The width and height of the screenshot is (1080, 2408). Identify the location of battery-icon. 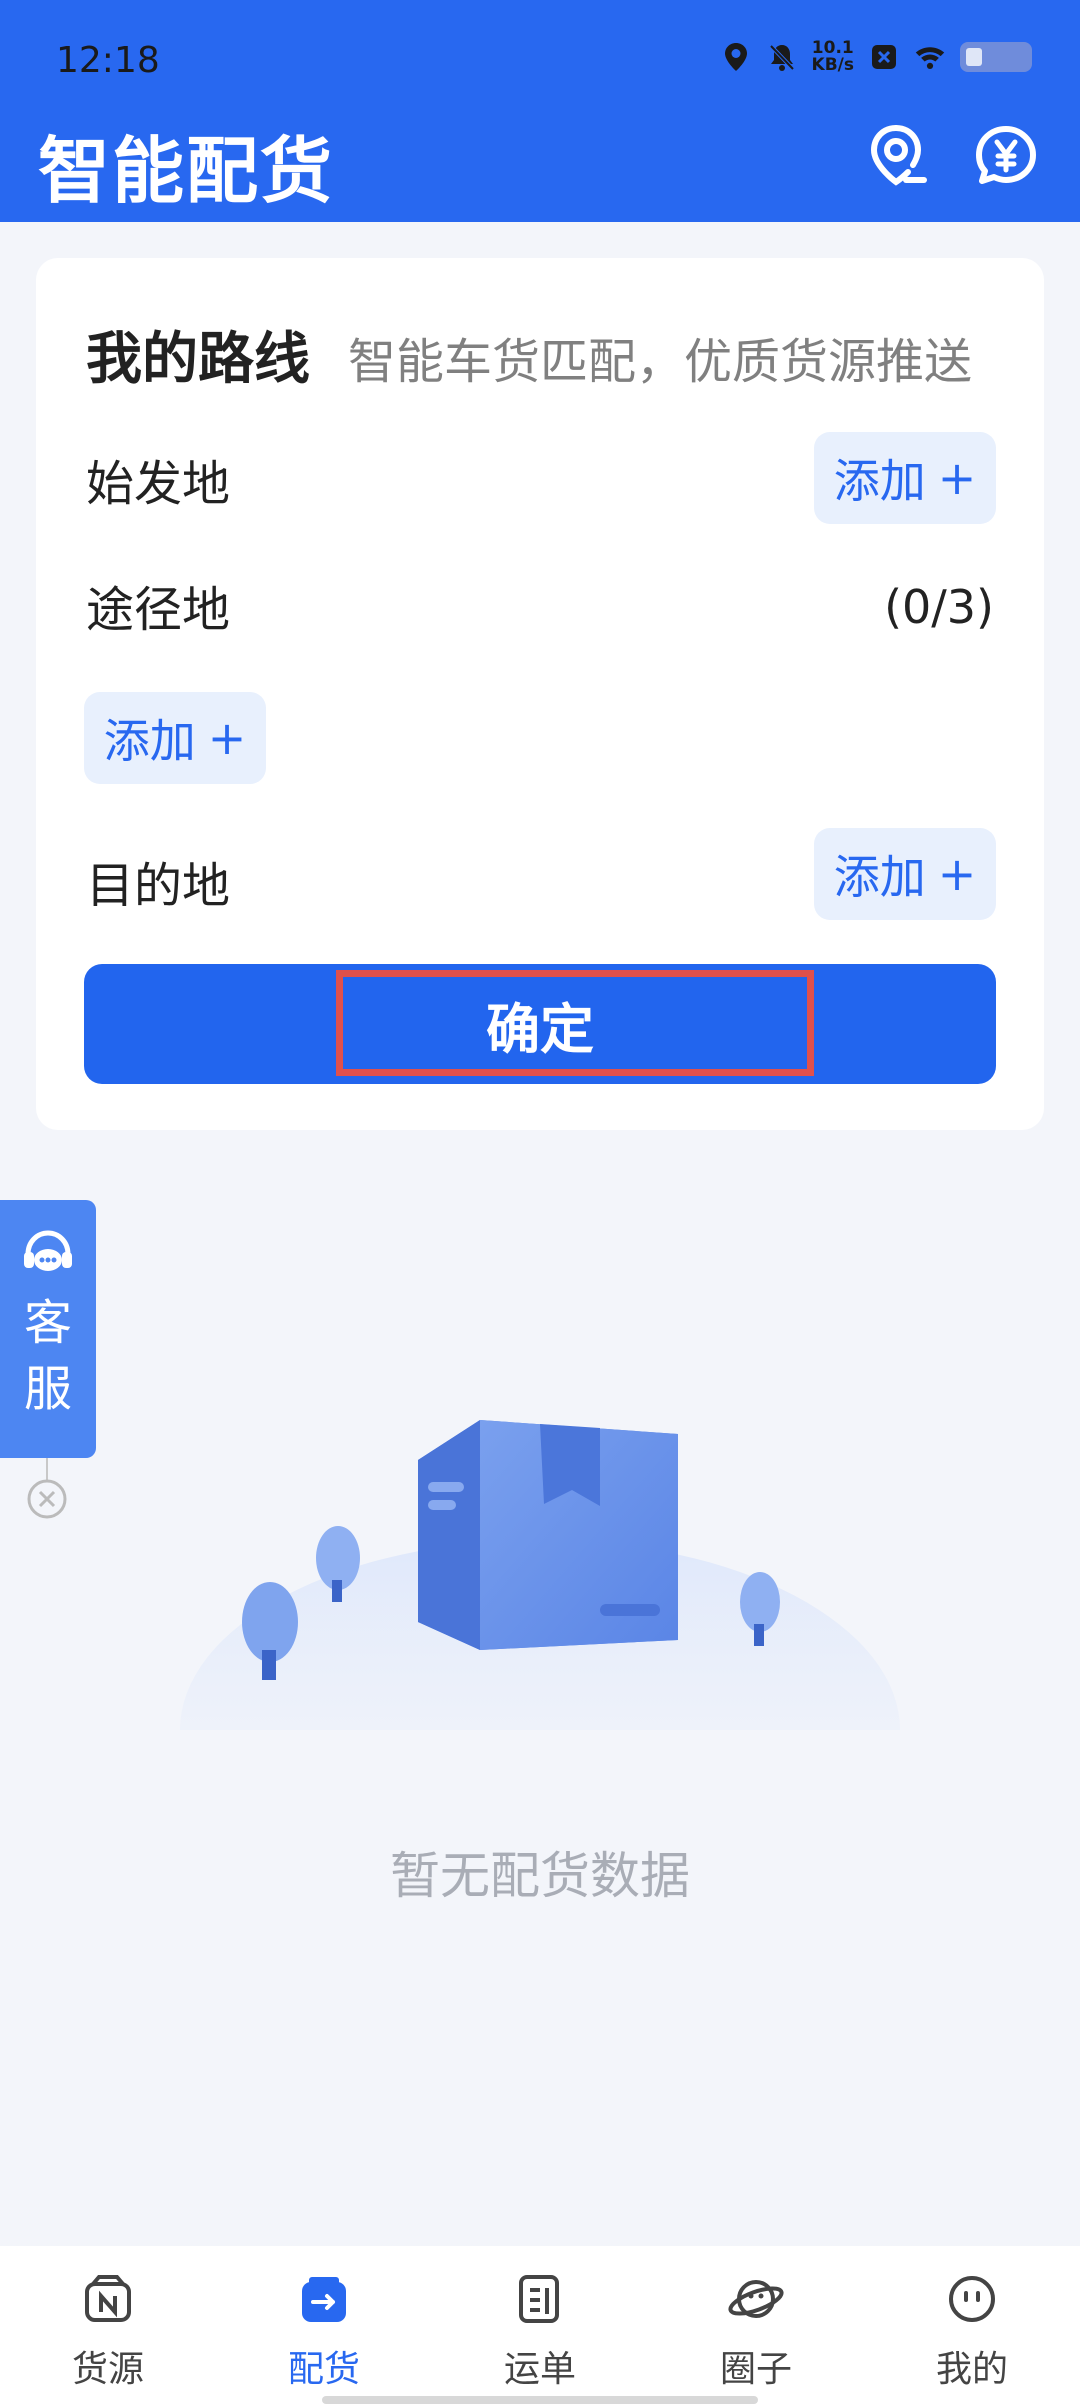
(996, 57).